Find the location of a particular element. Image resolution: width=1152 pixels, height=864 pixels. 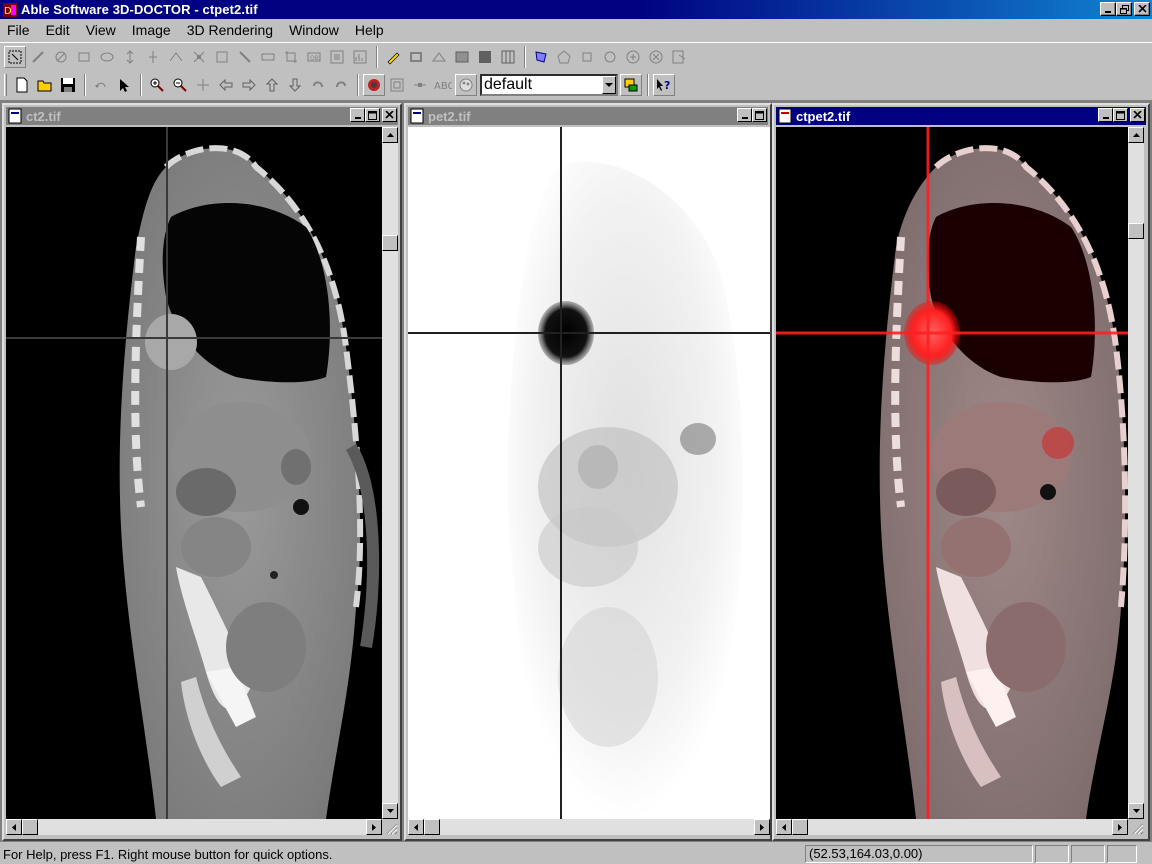

fused-minimize-button is located at coordinates (1105, 115).